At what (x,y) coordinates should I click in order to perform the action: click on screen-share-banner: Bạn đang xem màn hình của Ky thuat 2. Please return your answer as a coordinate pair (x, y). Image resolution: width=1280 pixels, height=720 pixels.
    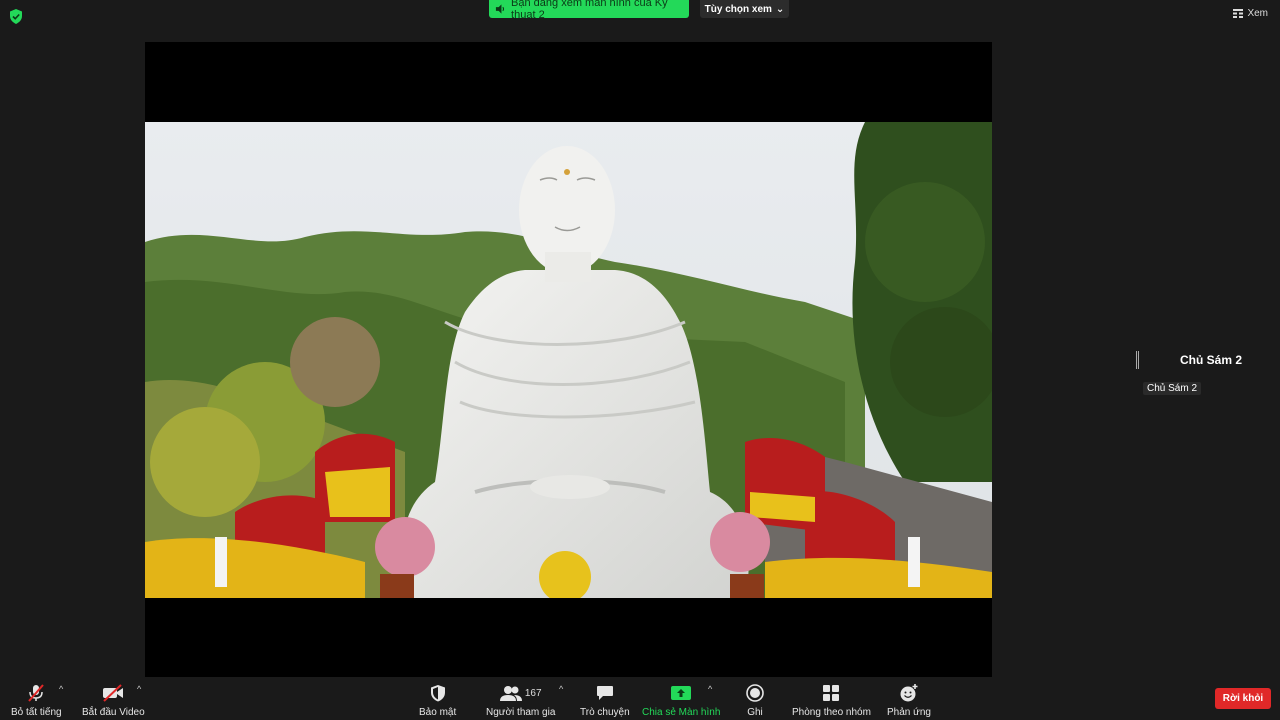
    Looking at the image, I should click on (589, 10).